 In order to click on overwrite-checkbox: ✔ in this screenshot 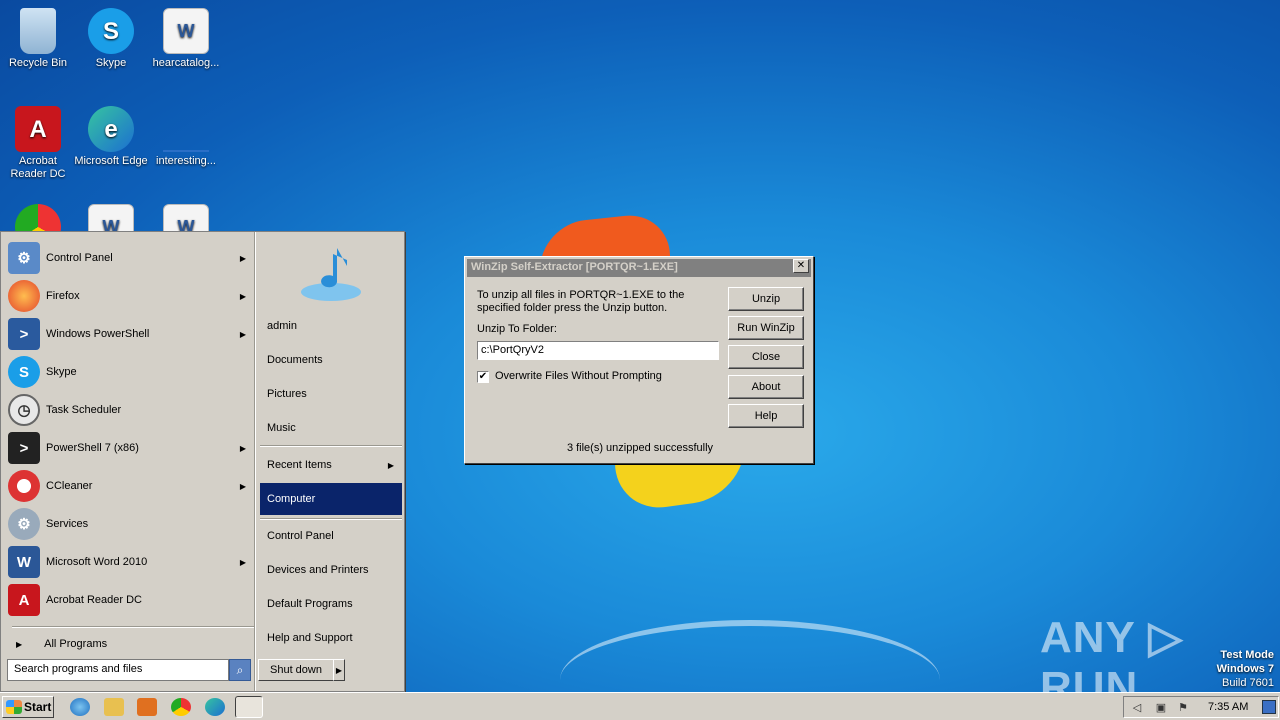, I will do `click(483, 377)`.